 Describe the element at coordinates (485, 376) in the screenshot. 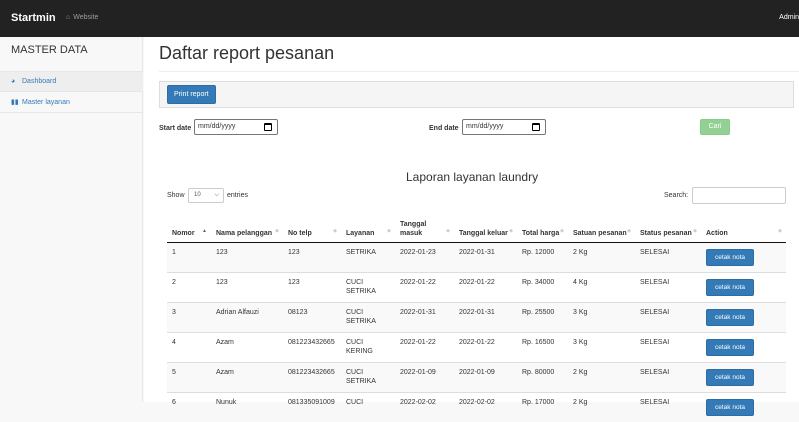

I see `table-cell: 2022-01-09` at that location.